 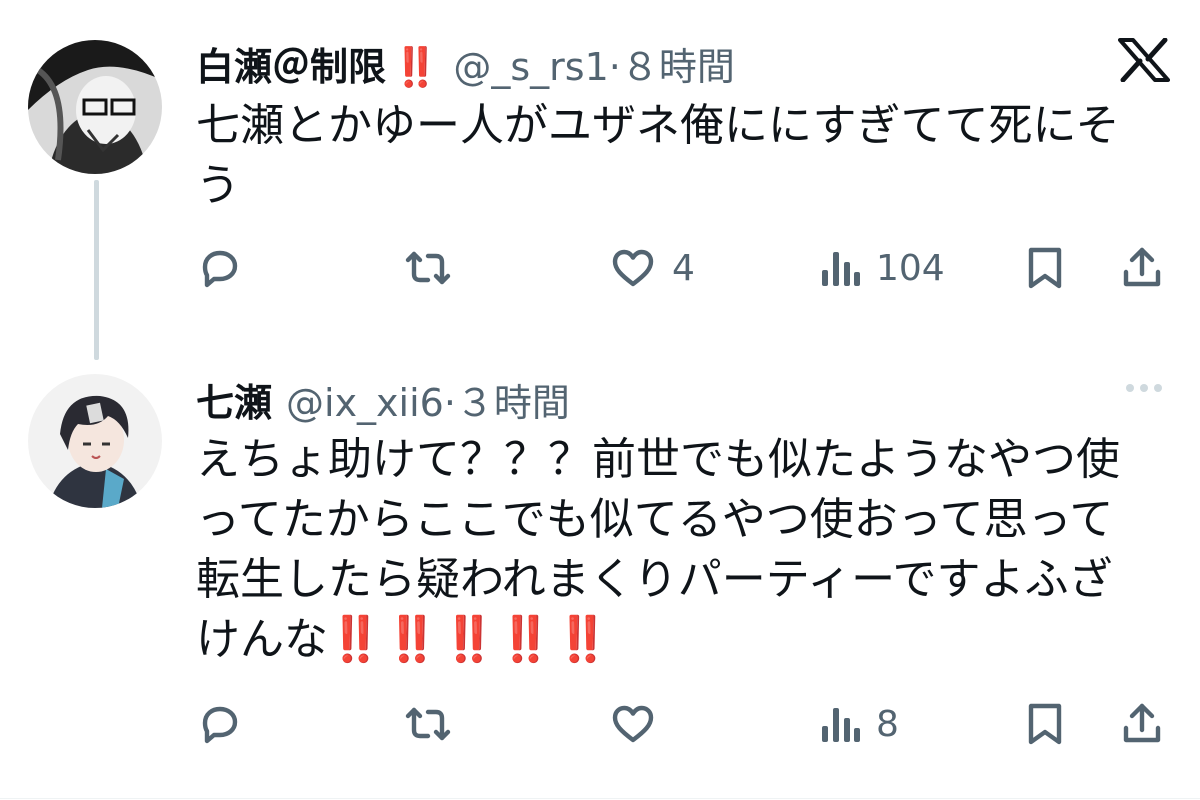 What do you see at coordinates (683, 268) in the screenshot?
I see `like-count: 4` at bounding box center [683, 268].